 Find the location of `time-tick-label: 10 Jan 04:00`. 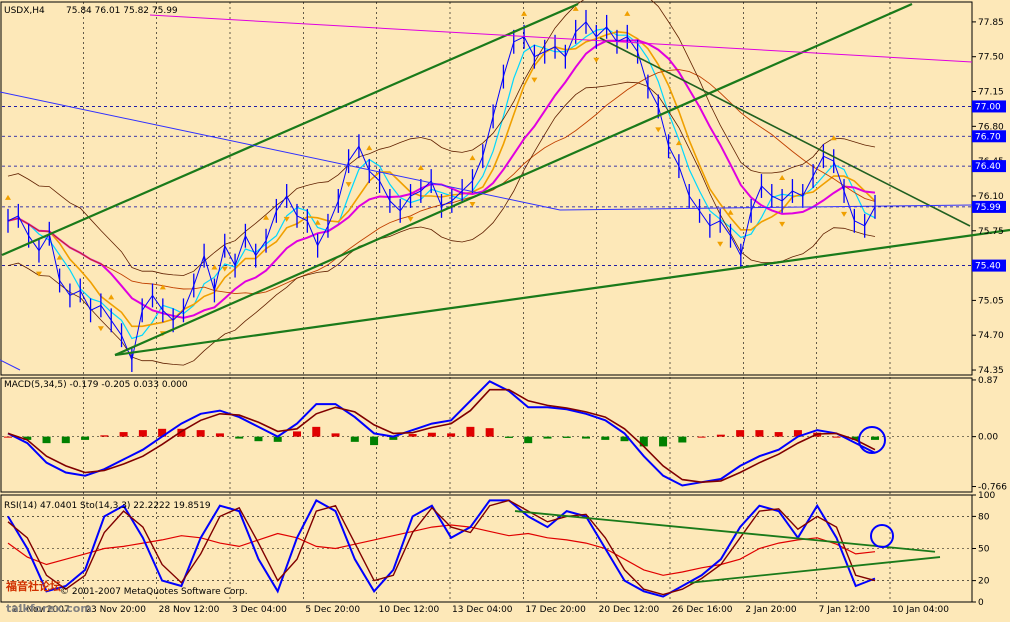

time-tick-label: 10 Jan 04:00 is located at coordinates (920, 610).